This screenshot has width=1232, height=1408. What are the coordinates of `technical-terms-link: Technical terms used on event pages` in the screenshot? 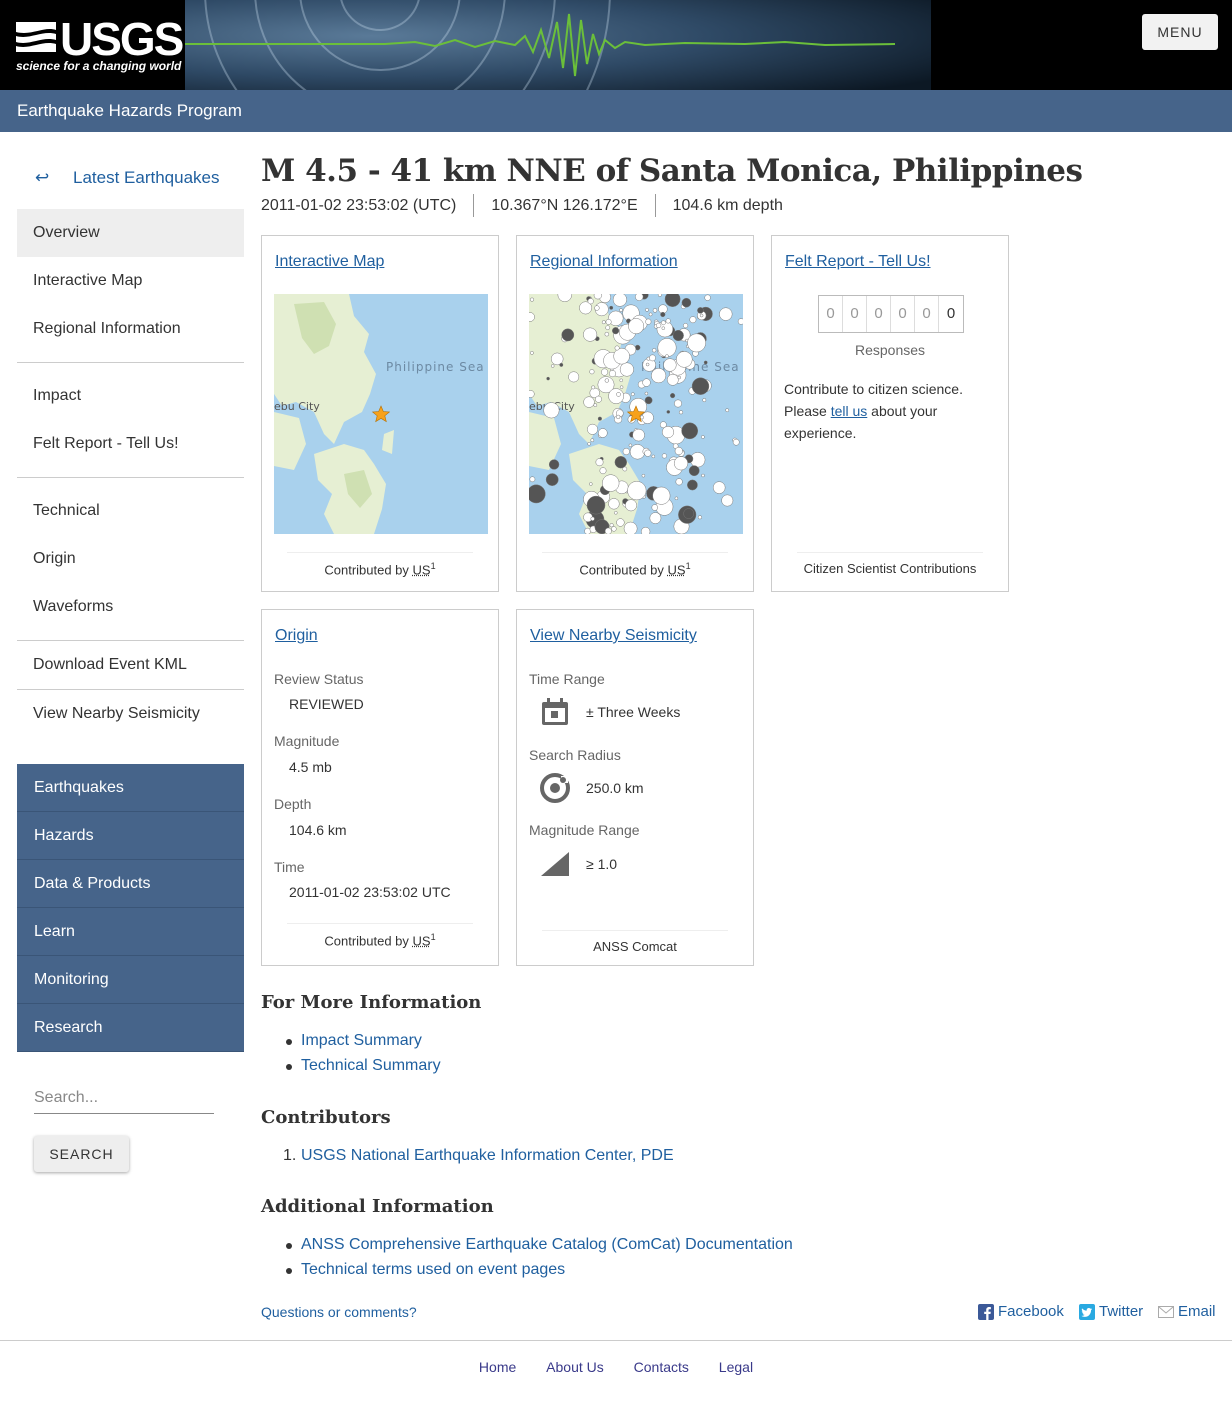 It's located at (433, 1269).